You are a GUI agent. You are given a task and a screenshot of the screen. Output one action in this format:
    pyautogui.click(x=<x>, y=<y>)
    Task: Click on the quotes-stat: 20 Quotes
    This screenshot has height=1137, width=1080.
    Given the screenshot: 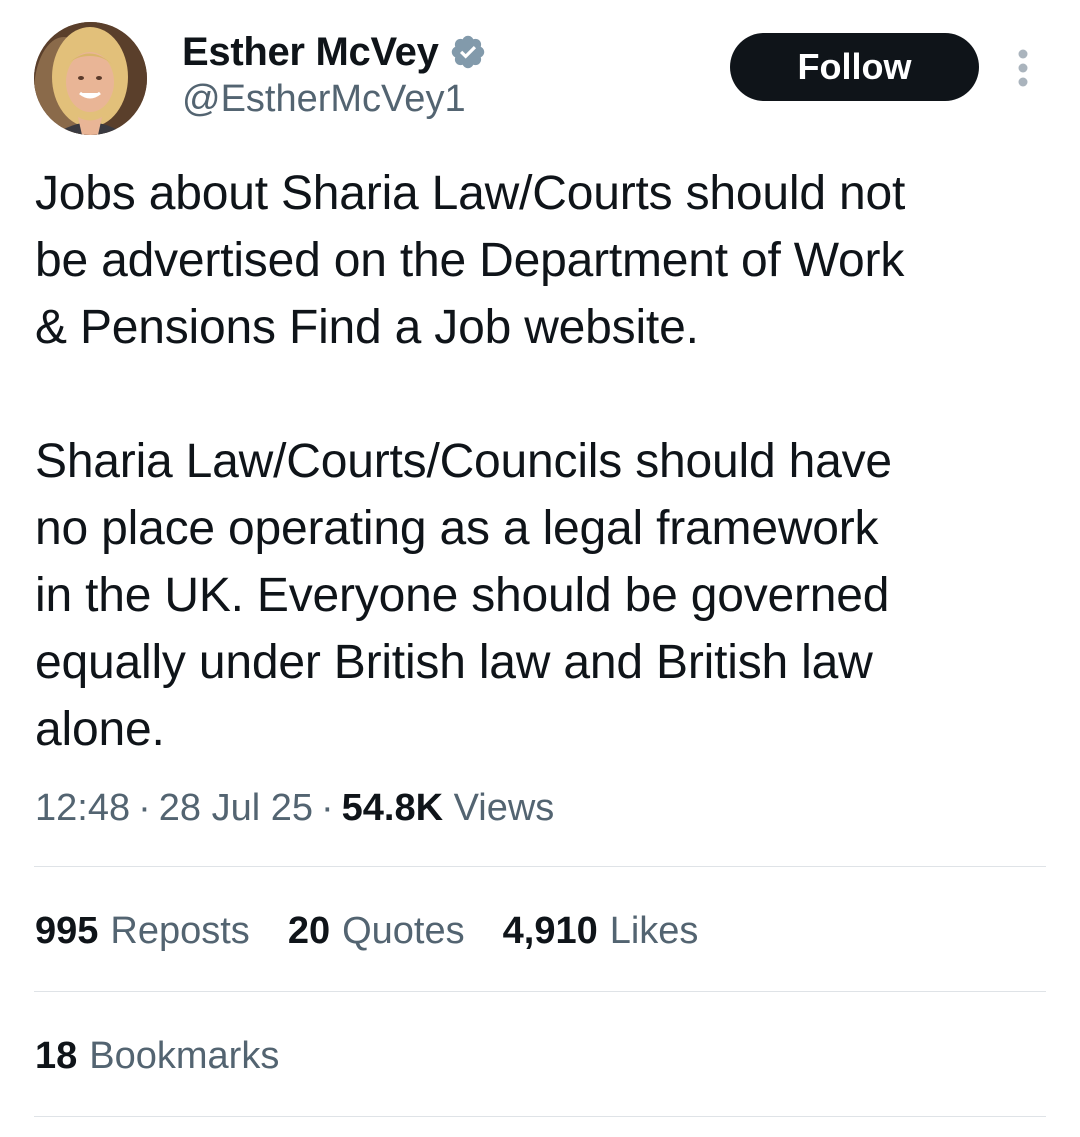 What is the action you would take?
    pyautogui.click(x=376, y=931)
    